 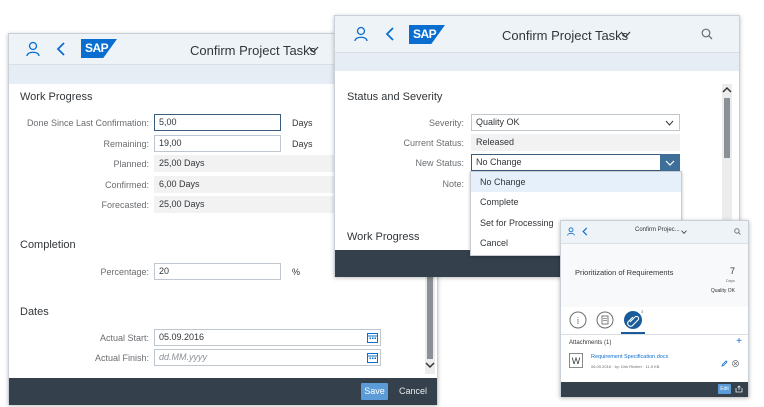 What do you see at coordinates (727, 89) in the screenshot?
I see `scroll-up-icon` at bounding box center [727, 89].